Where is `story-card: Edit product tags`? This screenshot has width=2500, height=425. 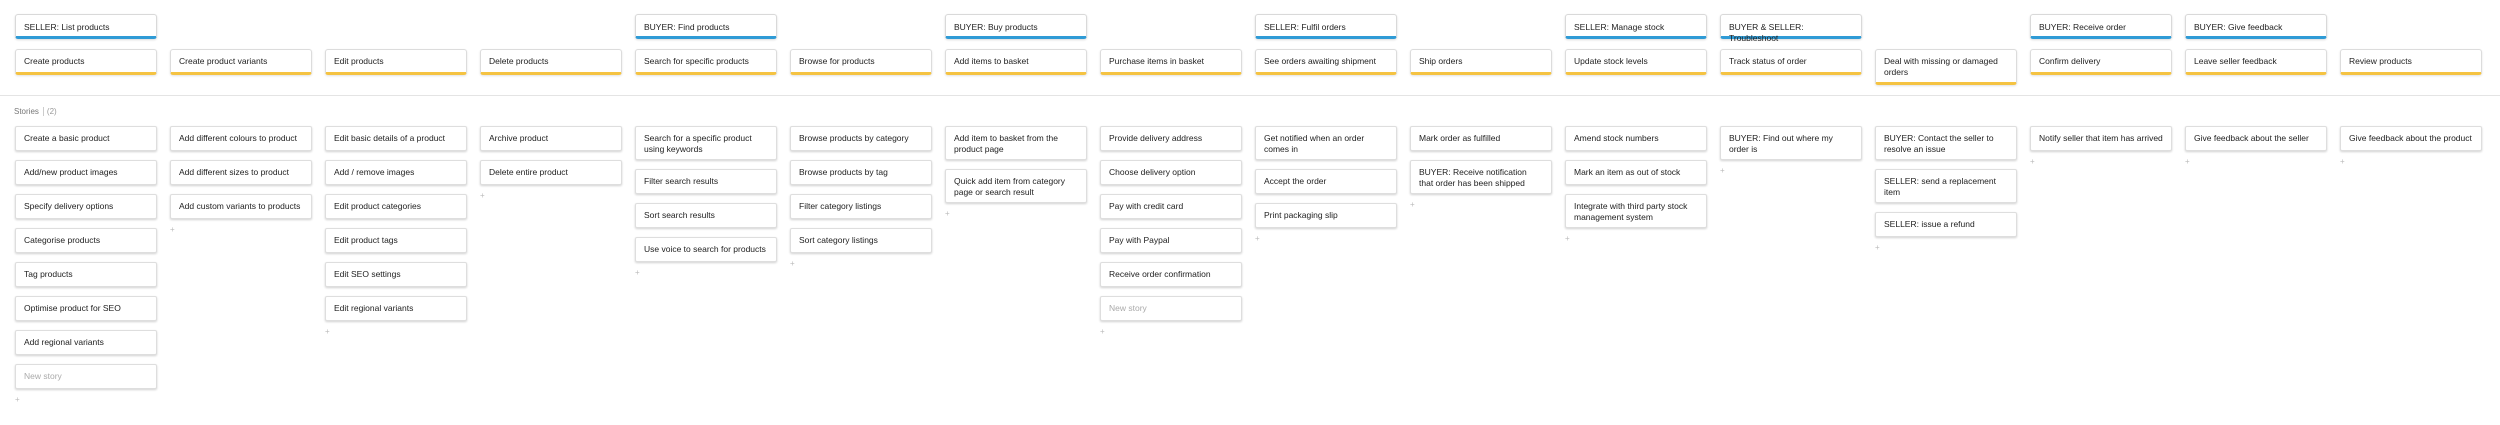 story-card: Edit product tags is located at coordinates (396, 240).